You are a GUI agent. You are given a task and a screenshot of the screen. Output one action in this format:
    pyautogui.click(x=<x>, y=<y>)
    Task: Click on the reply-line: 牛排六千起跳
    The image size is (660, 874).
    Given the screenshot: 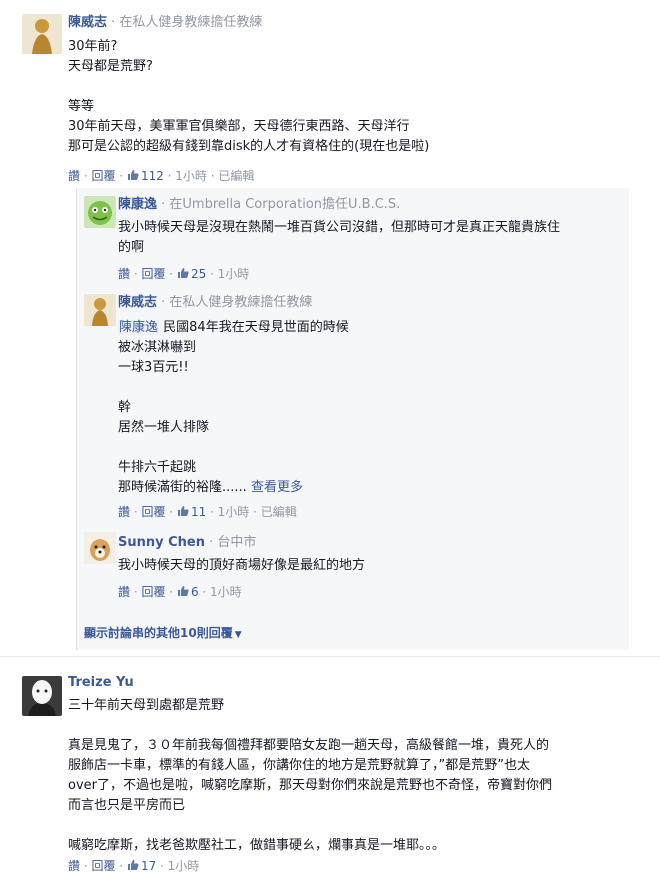 What is the action you would take?
    pyautogui.click(x=157, y=467)
    